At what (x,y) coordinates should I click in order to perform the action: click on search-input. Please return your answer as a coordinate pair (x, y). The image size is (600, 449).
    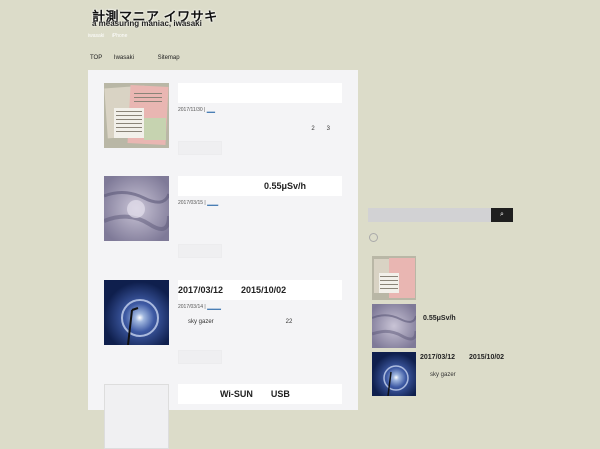
    Looking at the image, I should click on (429, 215).